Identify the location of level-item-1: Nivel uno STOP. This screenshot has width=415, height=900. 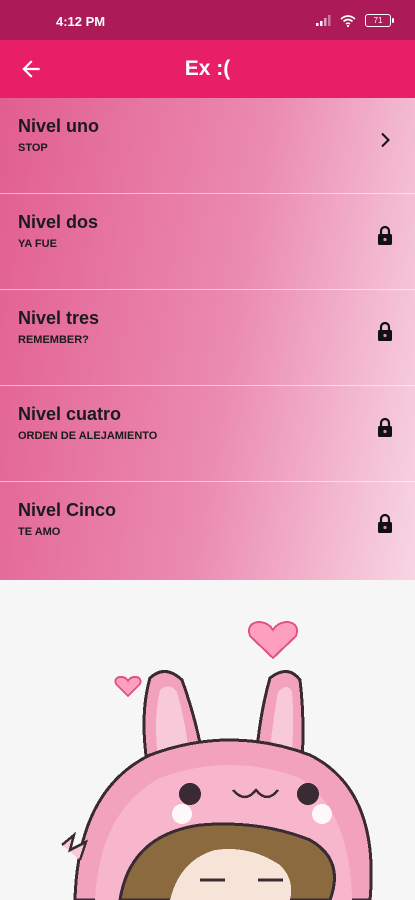
(207, 146).